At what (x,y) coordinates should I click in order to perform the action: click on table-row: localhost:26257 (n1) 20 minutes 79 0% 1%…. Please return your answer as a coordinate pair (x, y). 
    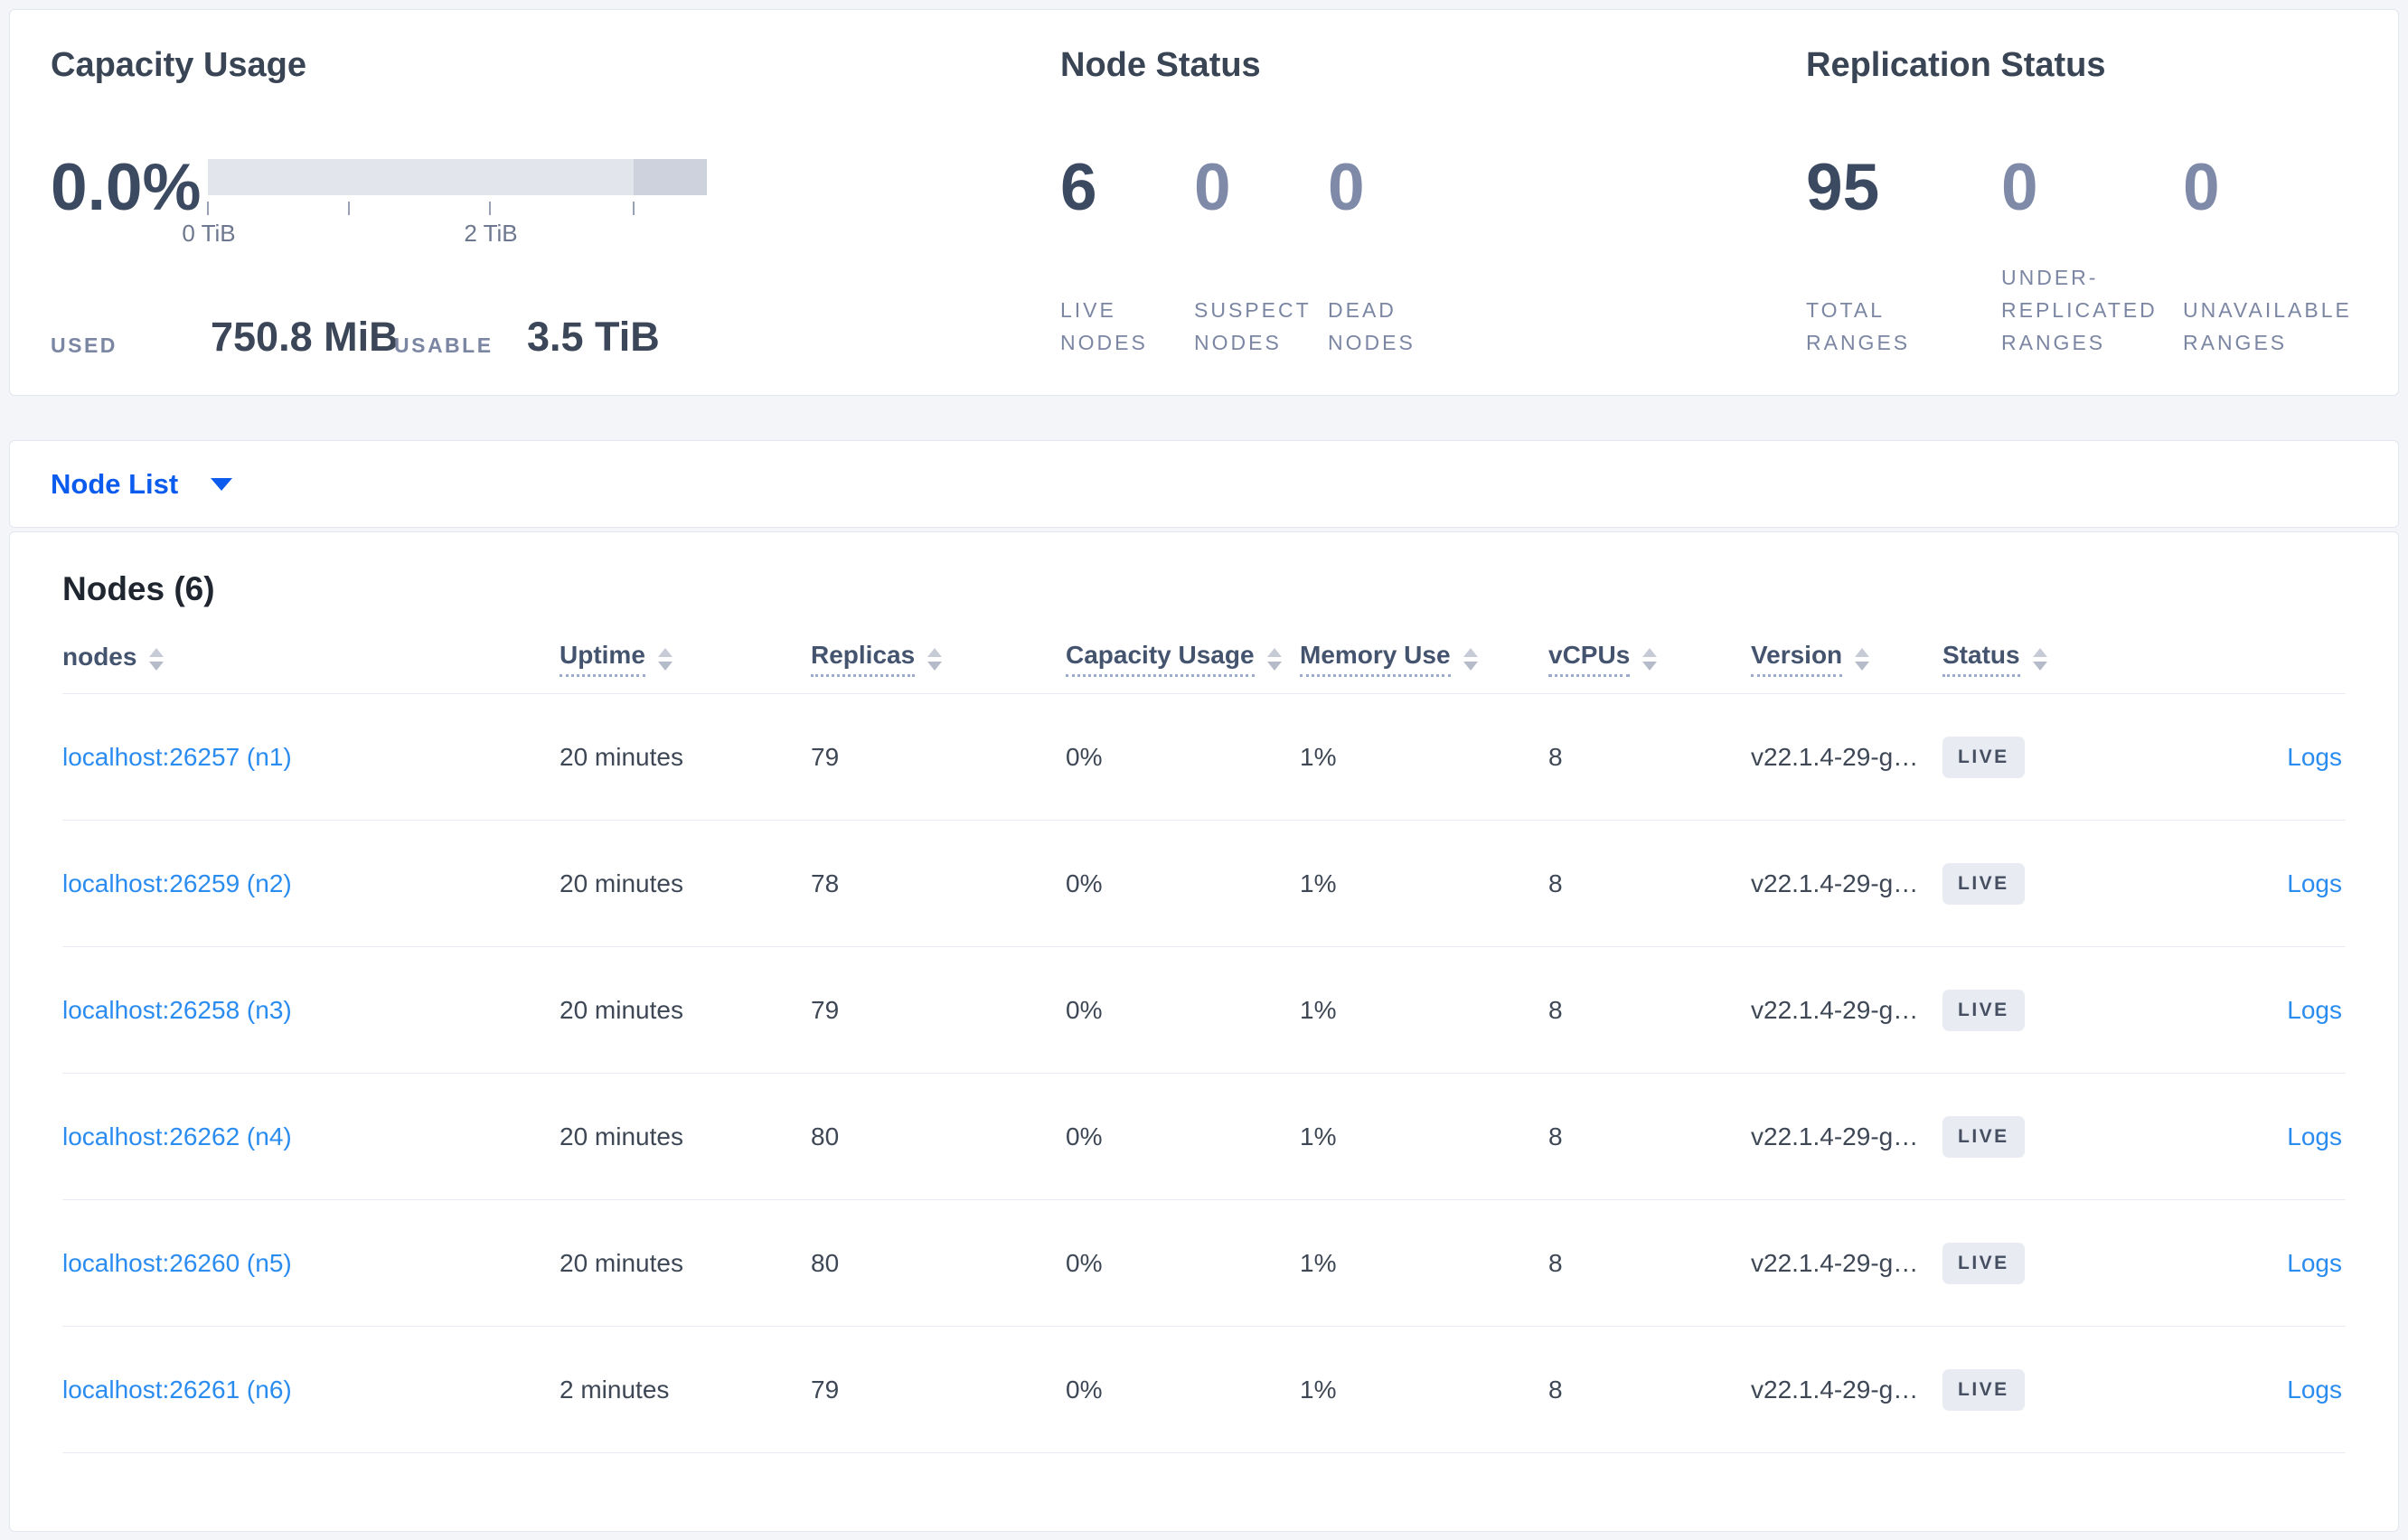
    Looking at the image, I should click on (1204, 757).